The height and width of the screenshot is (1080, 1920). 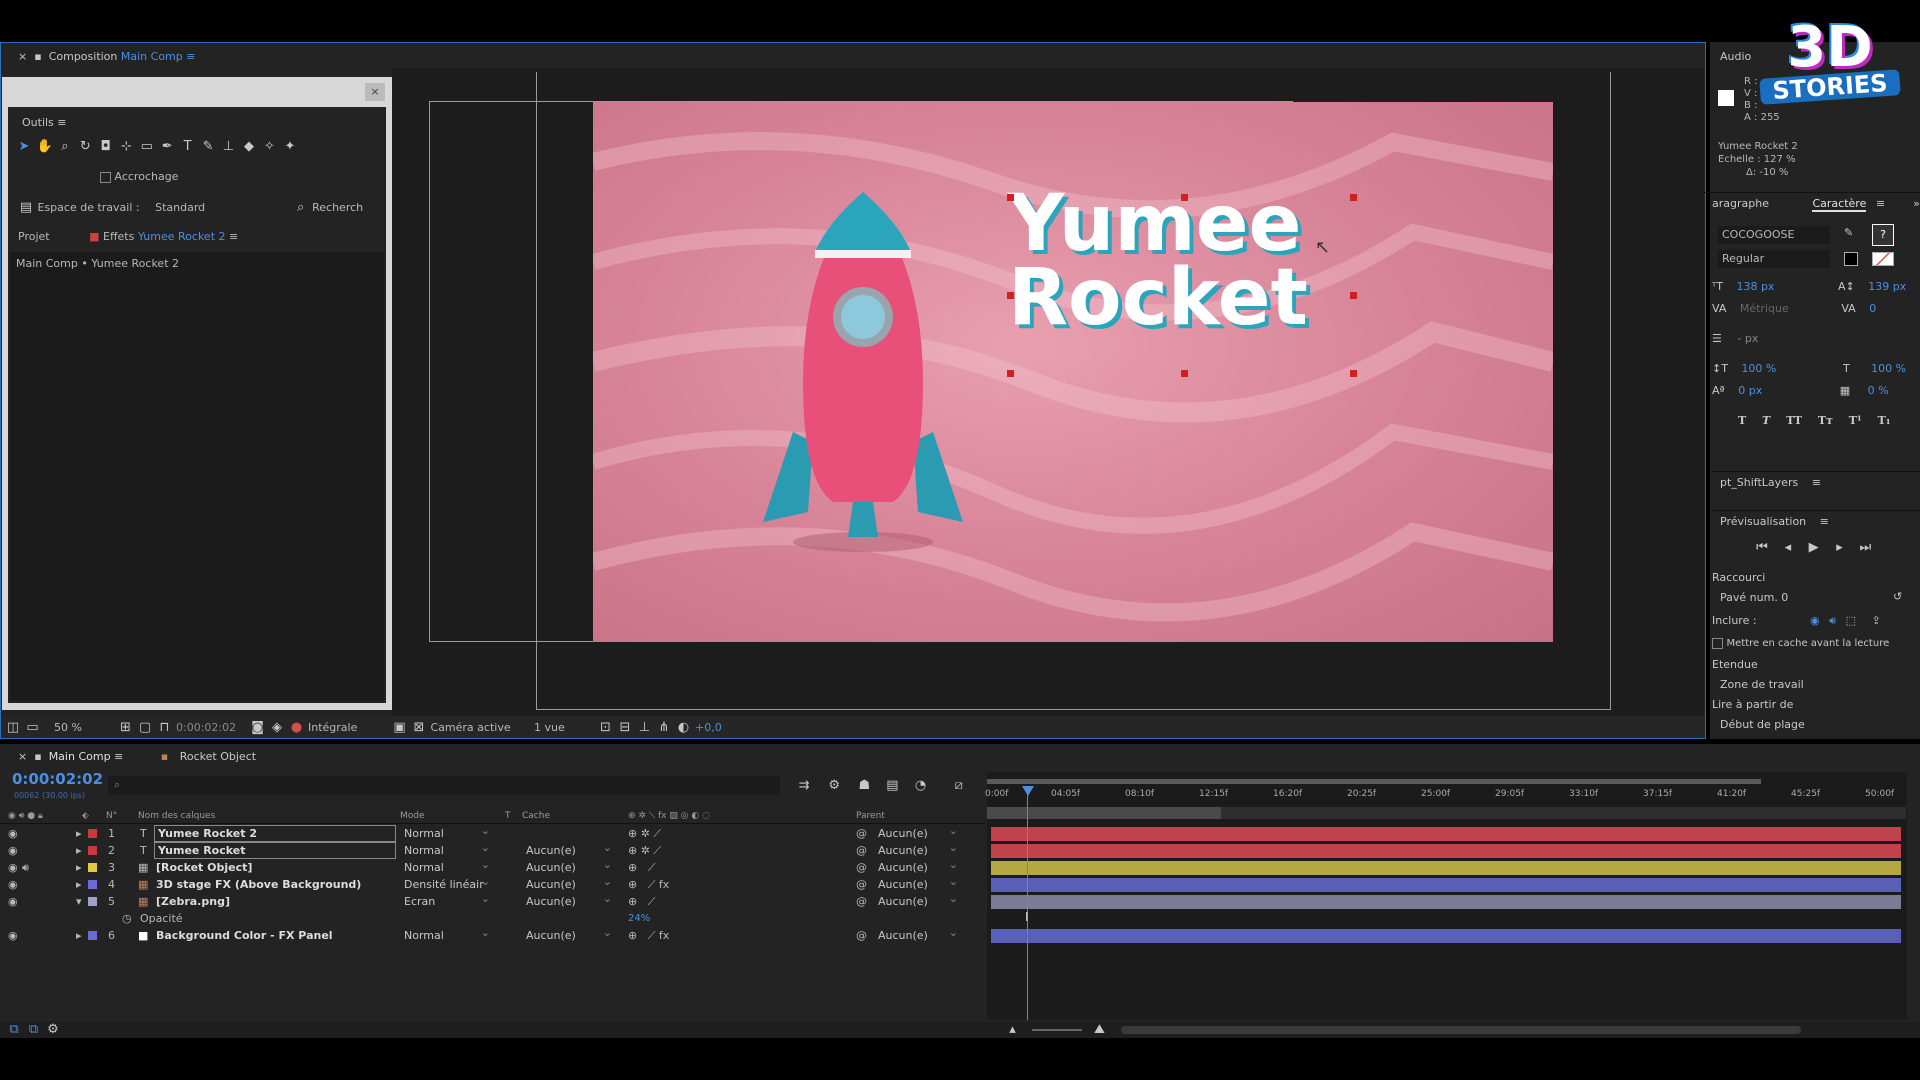 What do you see at coordinates (25, 867) in the screenshot?
I see `audio-icon: 🔊︎` at bounding box center [25, 867].